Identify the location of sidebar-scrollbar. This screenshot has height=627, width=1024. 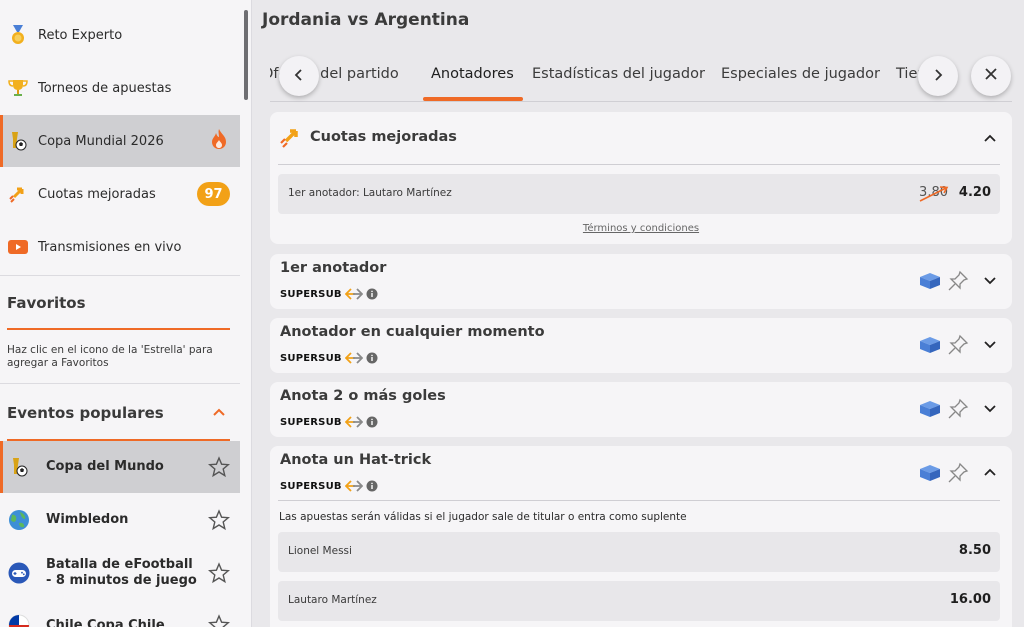
(246, 55).